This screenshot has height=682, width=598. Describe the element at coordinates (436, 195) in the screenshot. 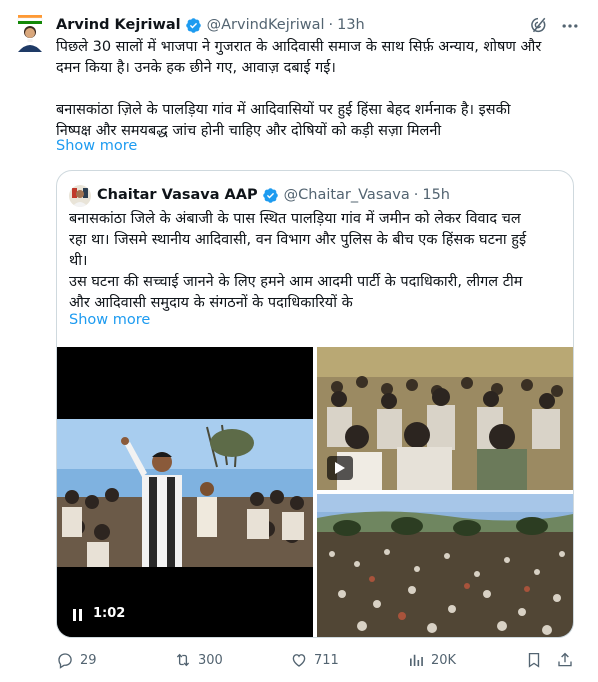

I see `quote-time: 15h` at that location.